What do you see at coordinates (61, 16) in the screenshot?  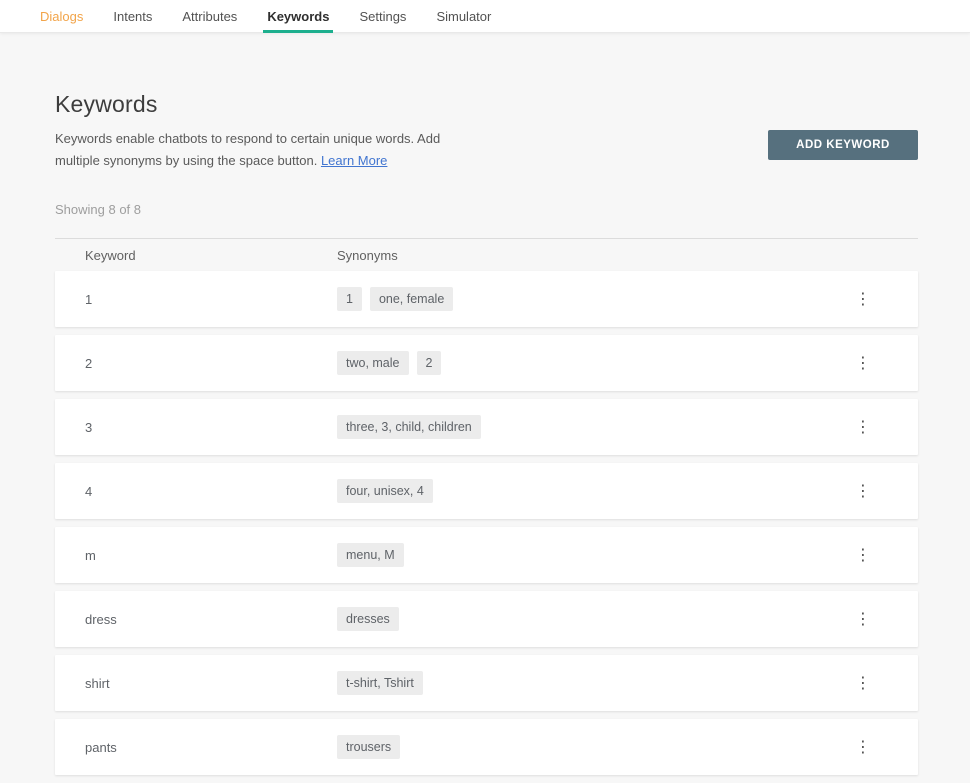 I see `tab-dialogs: Dialogs` at bounding box center [61, 16].